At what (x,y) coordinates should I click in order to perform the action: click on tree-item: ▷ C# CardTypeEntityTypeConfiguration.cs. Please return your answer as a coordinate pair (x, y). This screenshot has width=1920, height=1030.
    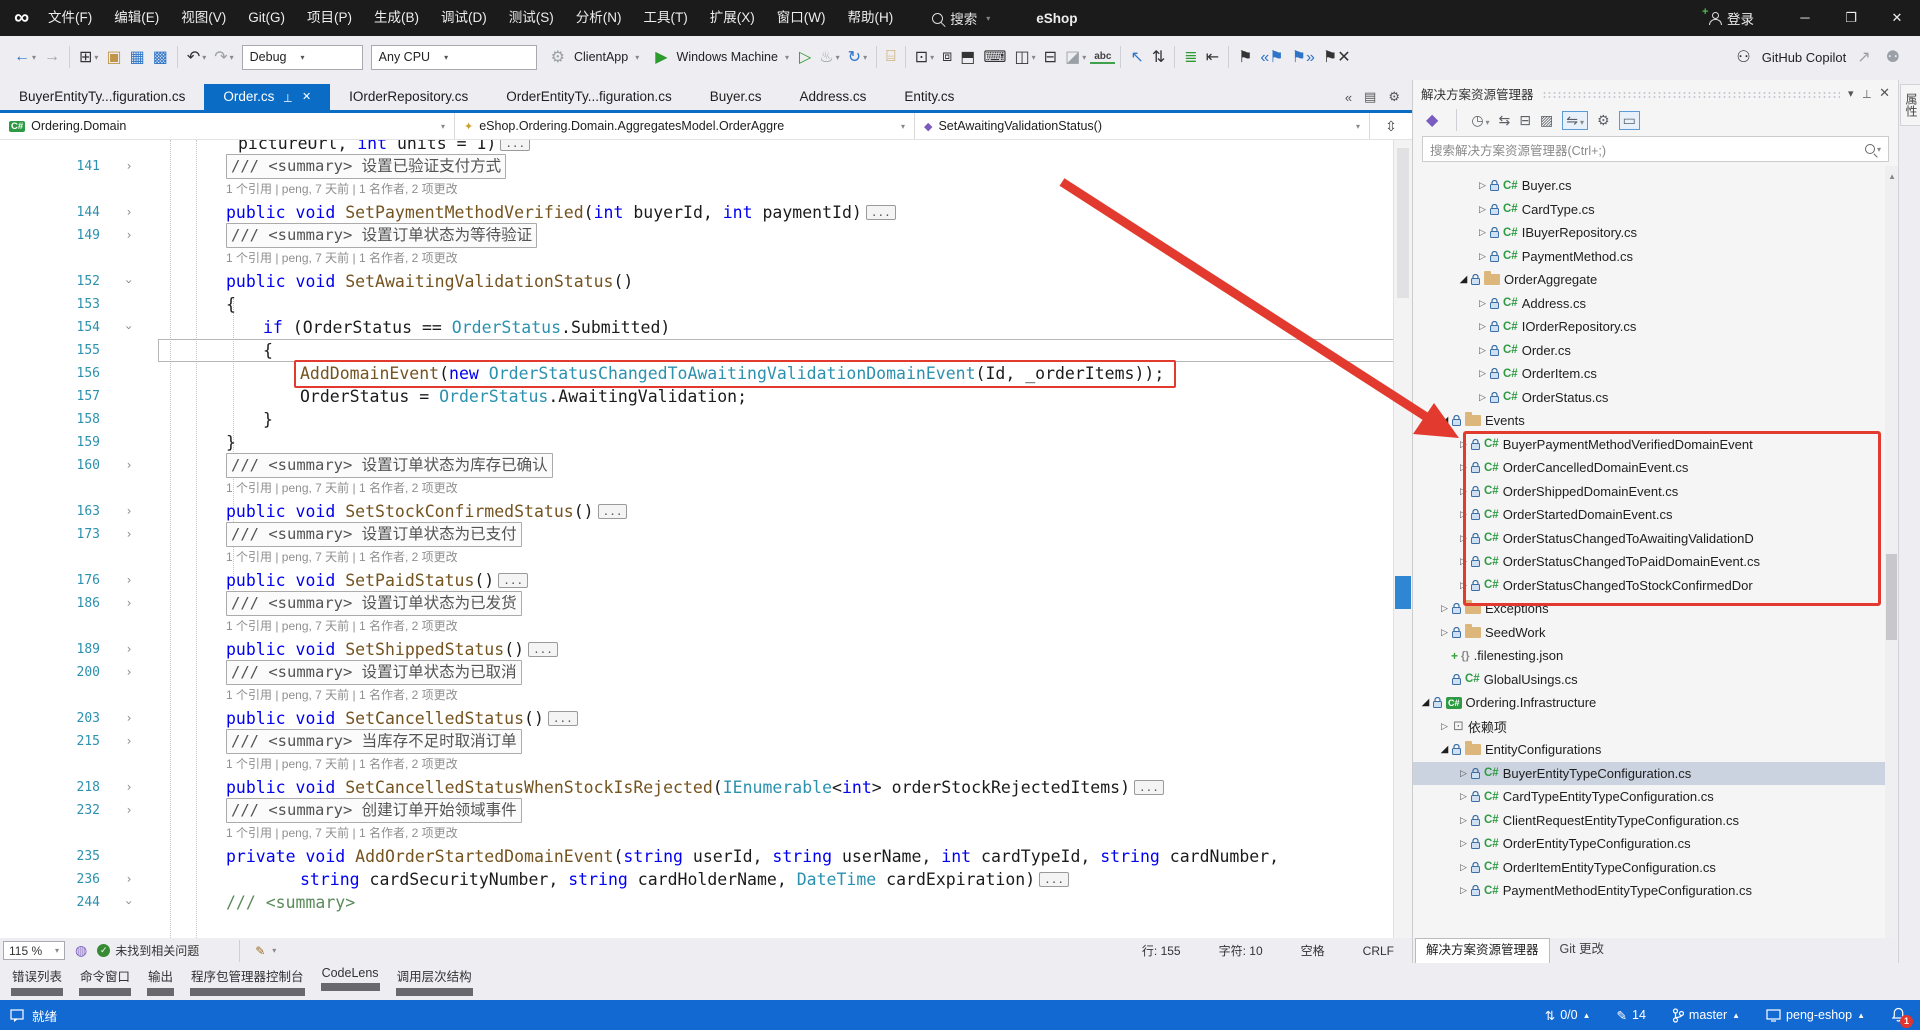
    Looking at the image, I should click on (1655, 797).